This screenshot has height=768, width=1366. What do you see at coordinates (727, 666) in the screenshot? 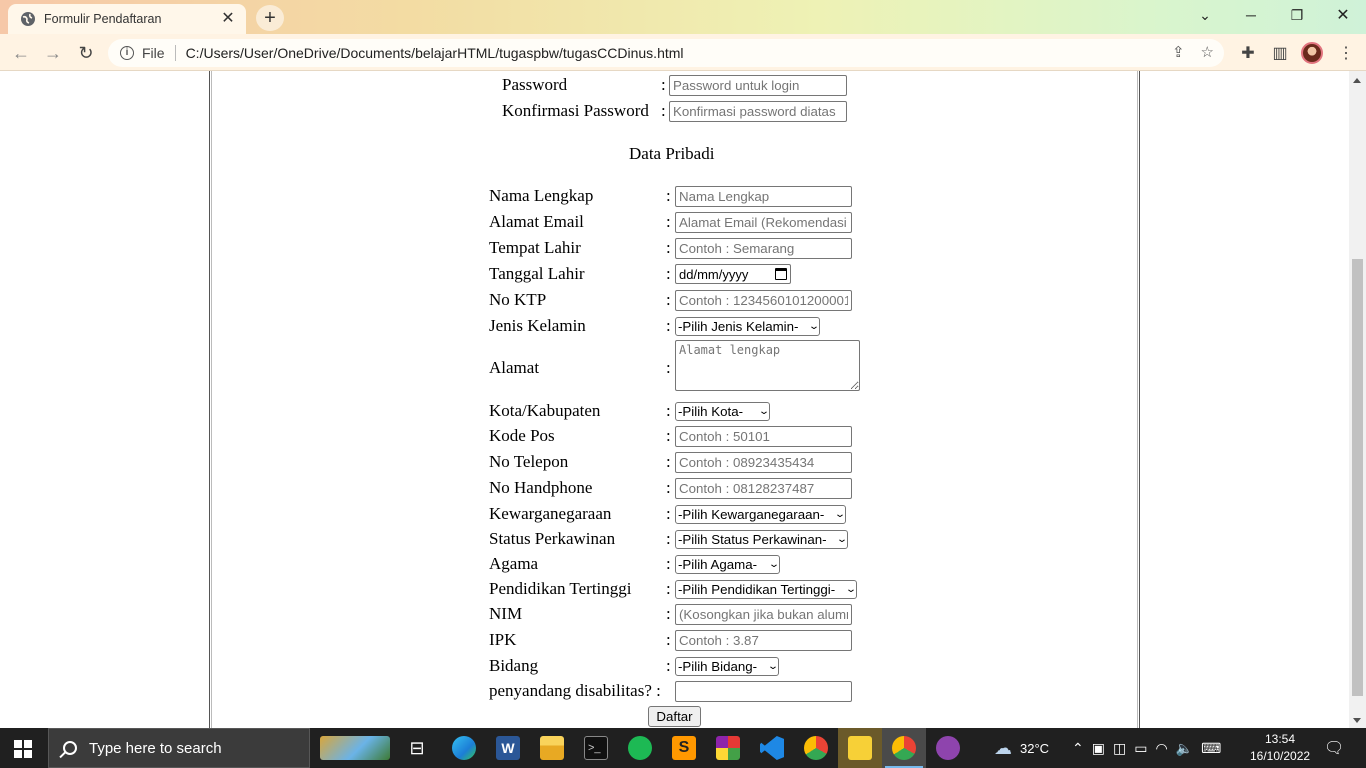
I see `bidang-select: -Pilih Bidang- ⌄` at bounding box center [727, 666].